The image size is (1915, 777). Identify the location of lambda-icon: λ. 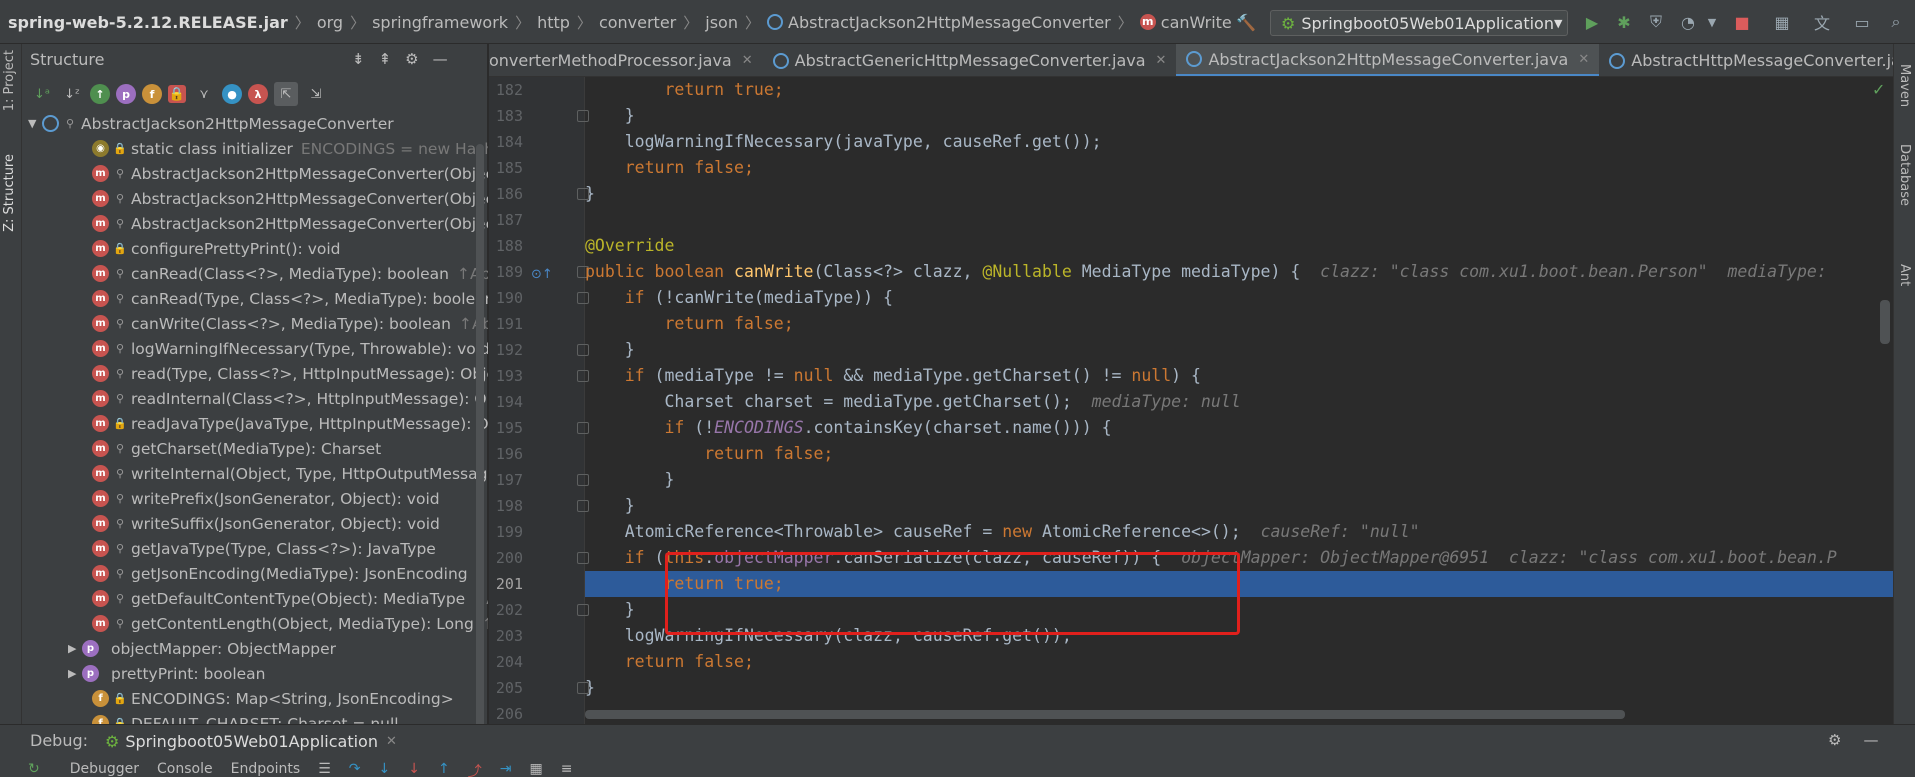
(258, 94).